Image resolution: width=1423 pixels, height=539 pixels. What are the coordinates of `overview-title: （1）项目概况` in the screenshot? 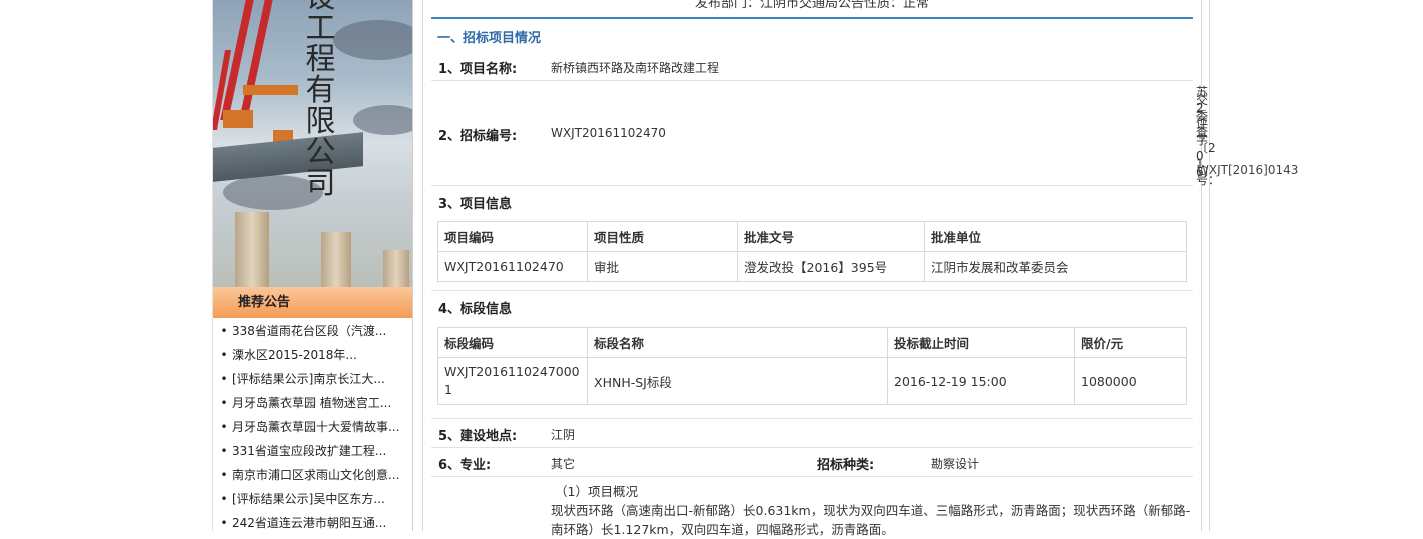 It's located at (596, 491).